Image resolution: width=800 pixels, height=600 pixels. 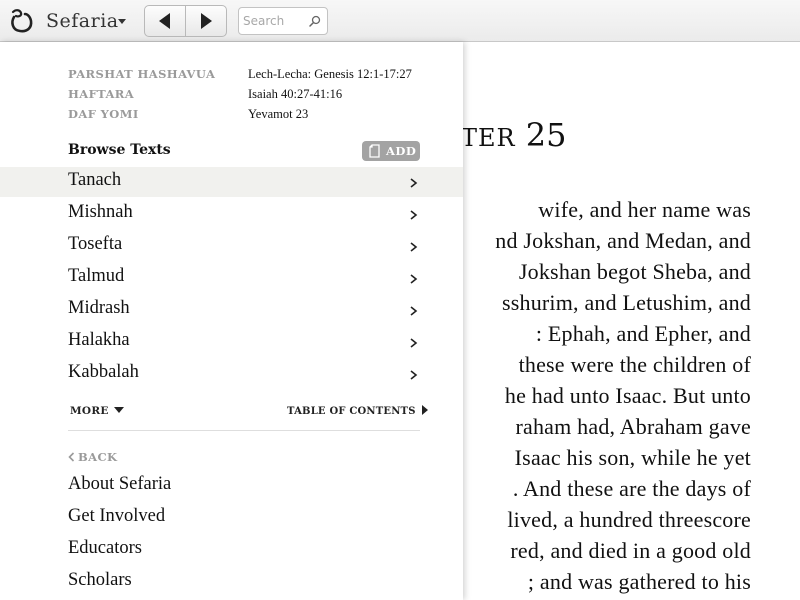 What do you see at coordinates (631, 488) in the screenshot?
I see `text-line: . And these are the days of` at bounding box center [631, 488].